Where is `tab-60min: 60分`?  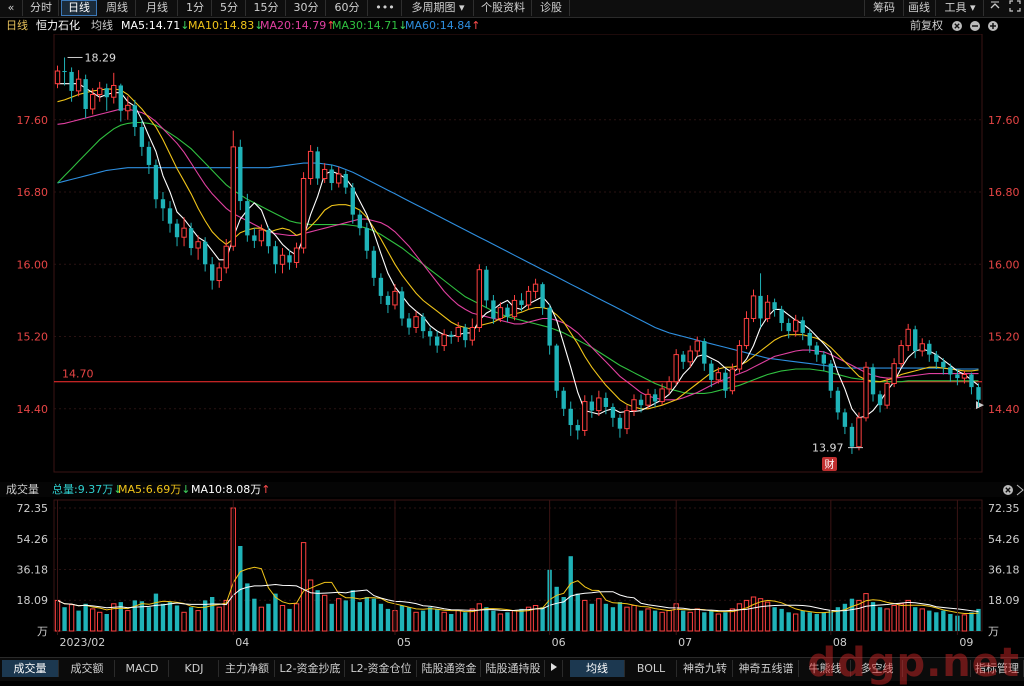
tab-60min: 60分 is located at coordinates (347, 8).